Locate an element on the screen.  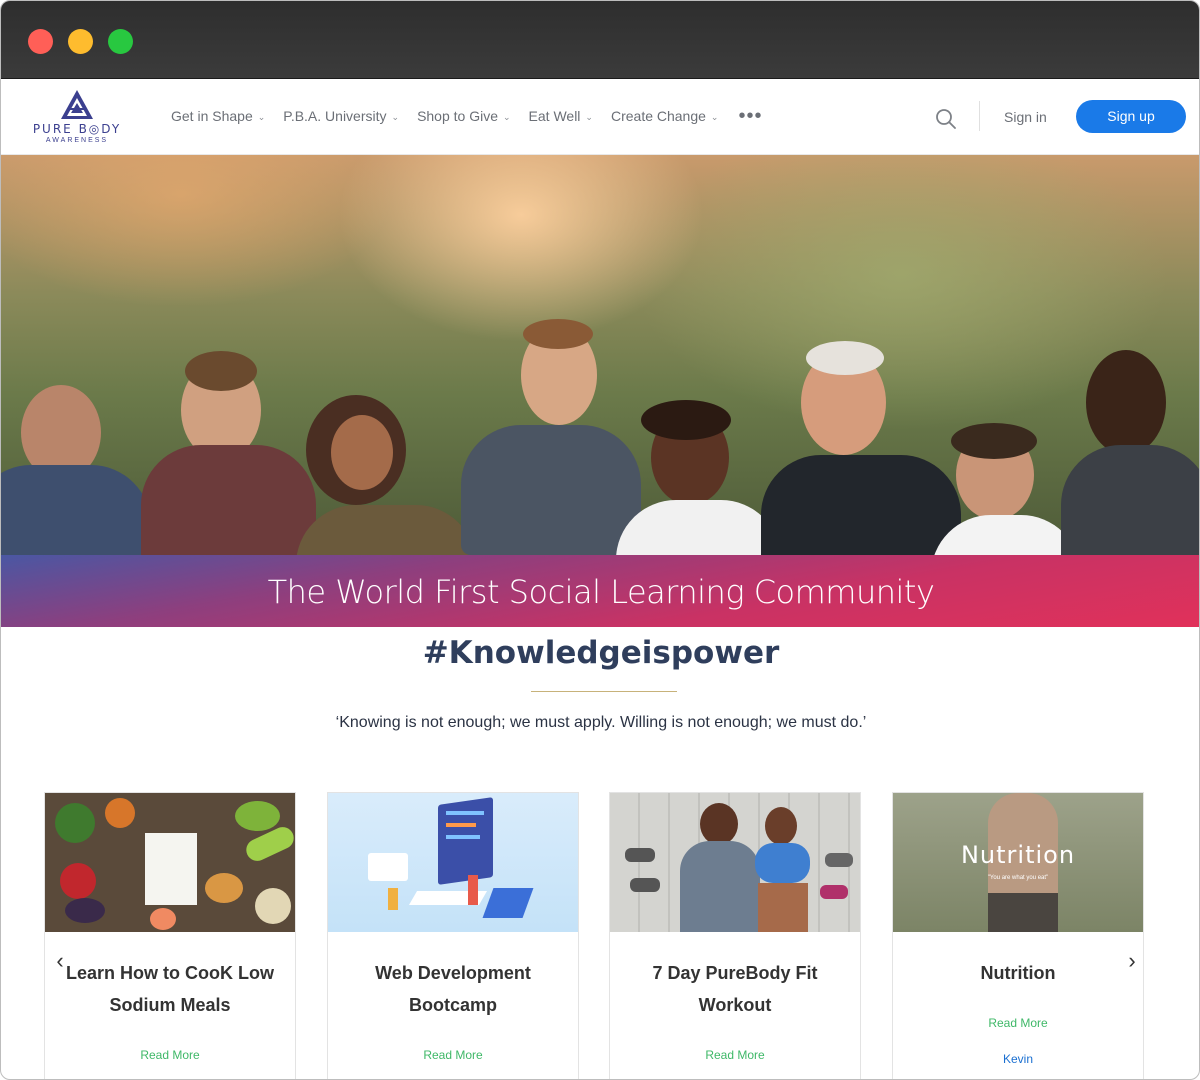
card-title: 7 Day PureBody Fit Workout is located at coordinates (735, 989).